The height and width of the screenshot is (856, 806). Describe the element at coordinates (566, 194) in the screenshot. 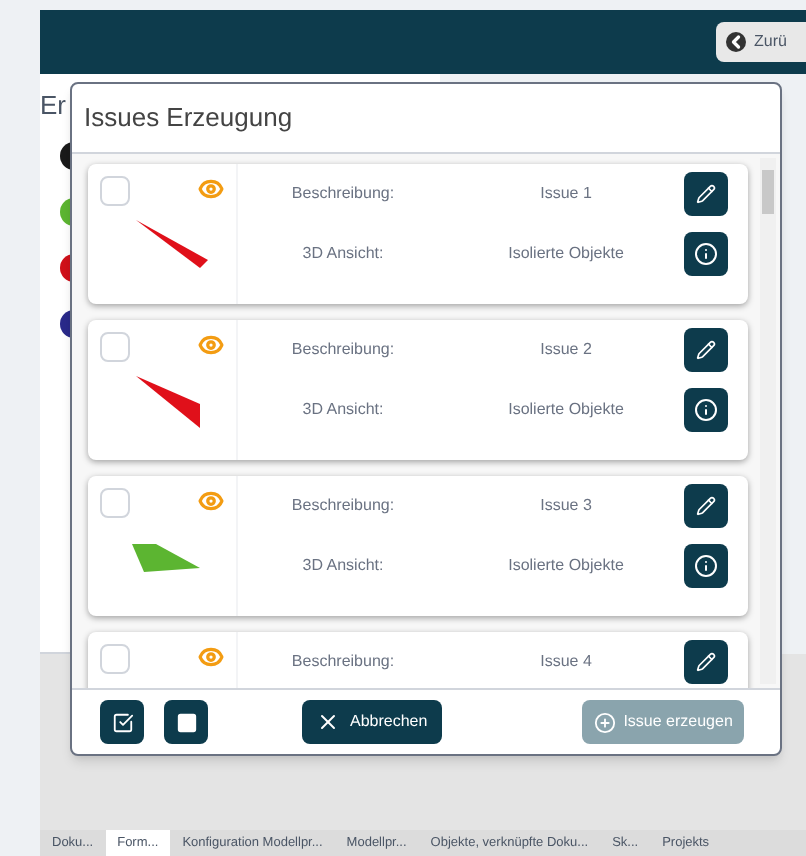

I see `description-value: Issue 1` at that location.